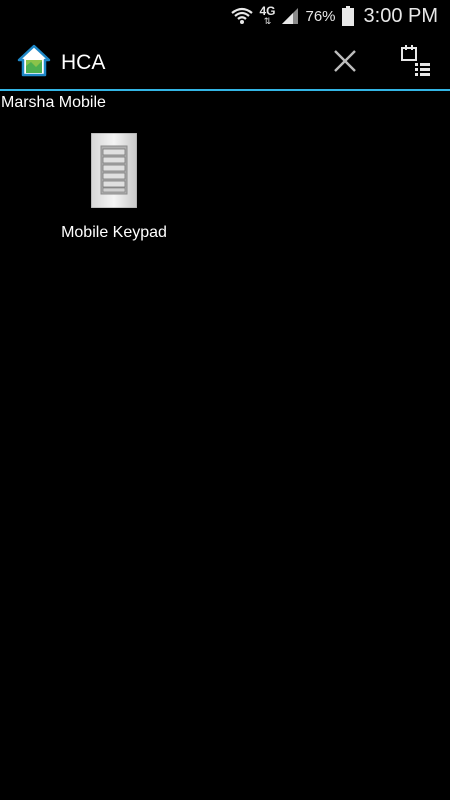 The height and width of the screenshot is (800, 450). I want to click on keypad-icon, so click(114, 170).